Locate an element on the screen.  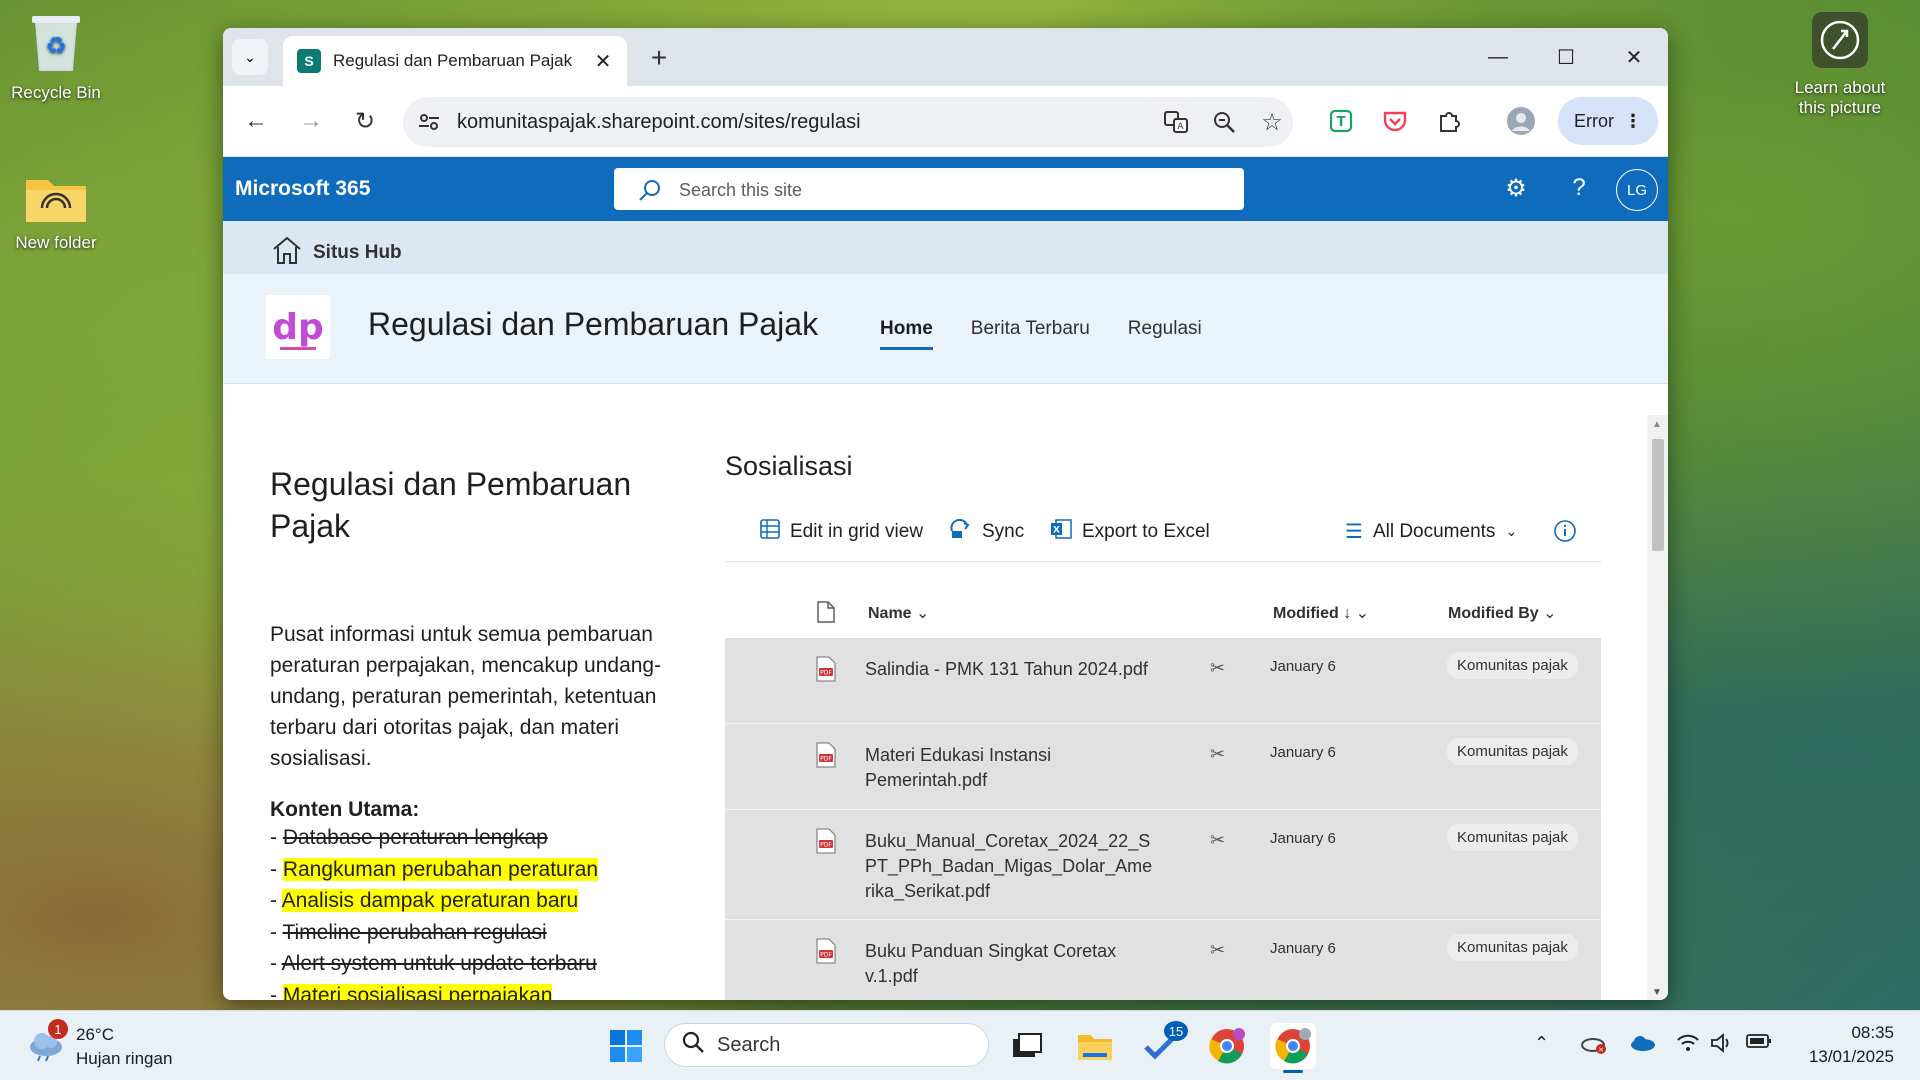
translate-icon: A is located at coordinates (1176, 122).